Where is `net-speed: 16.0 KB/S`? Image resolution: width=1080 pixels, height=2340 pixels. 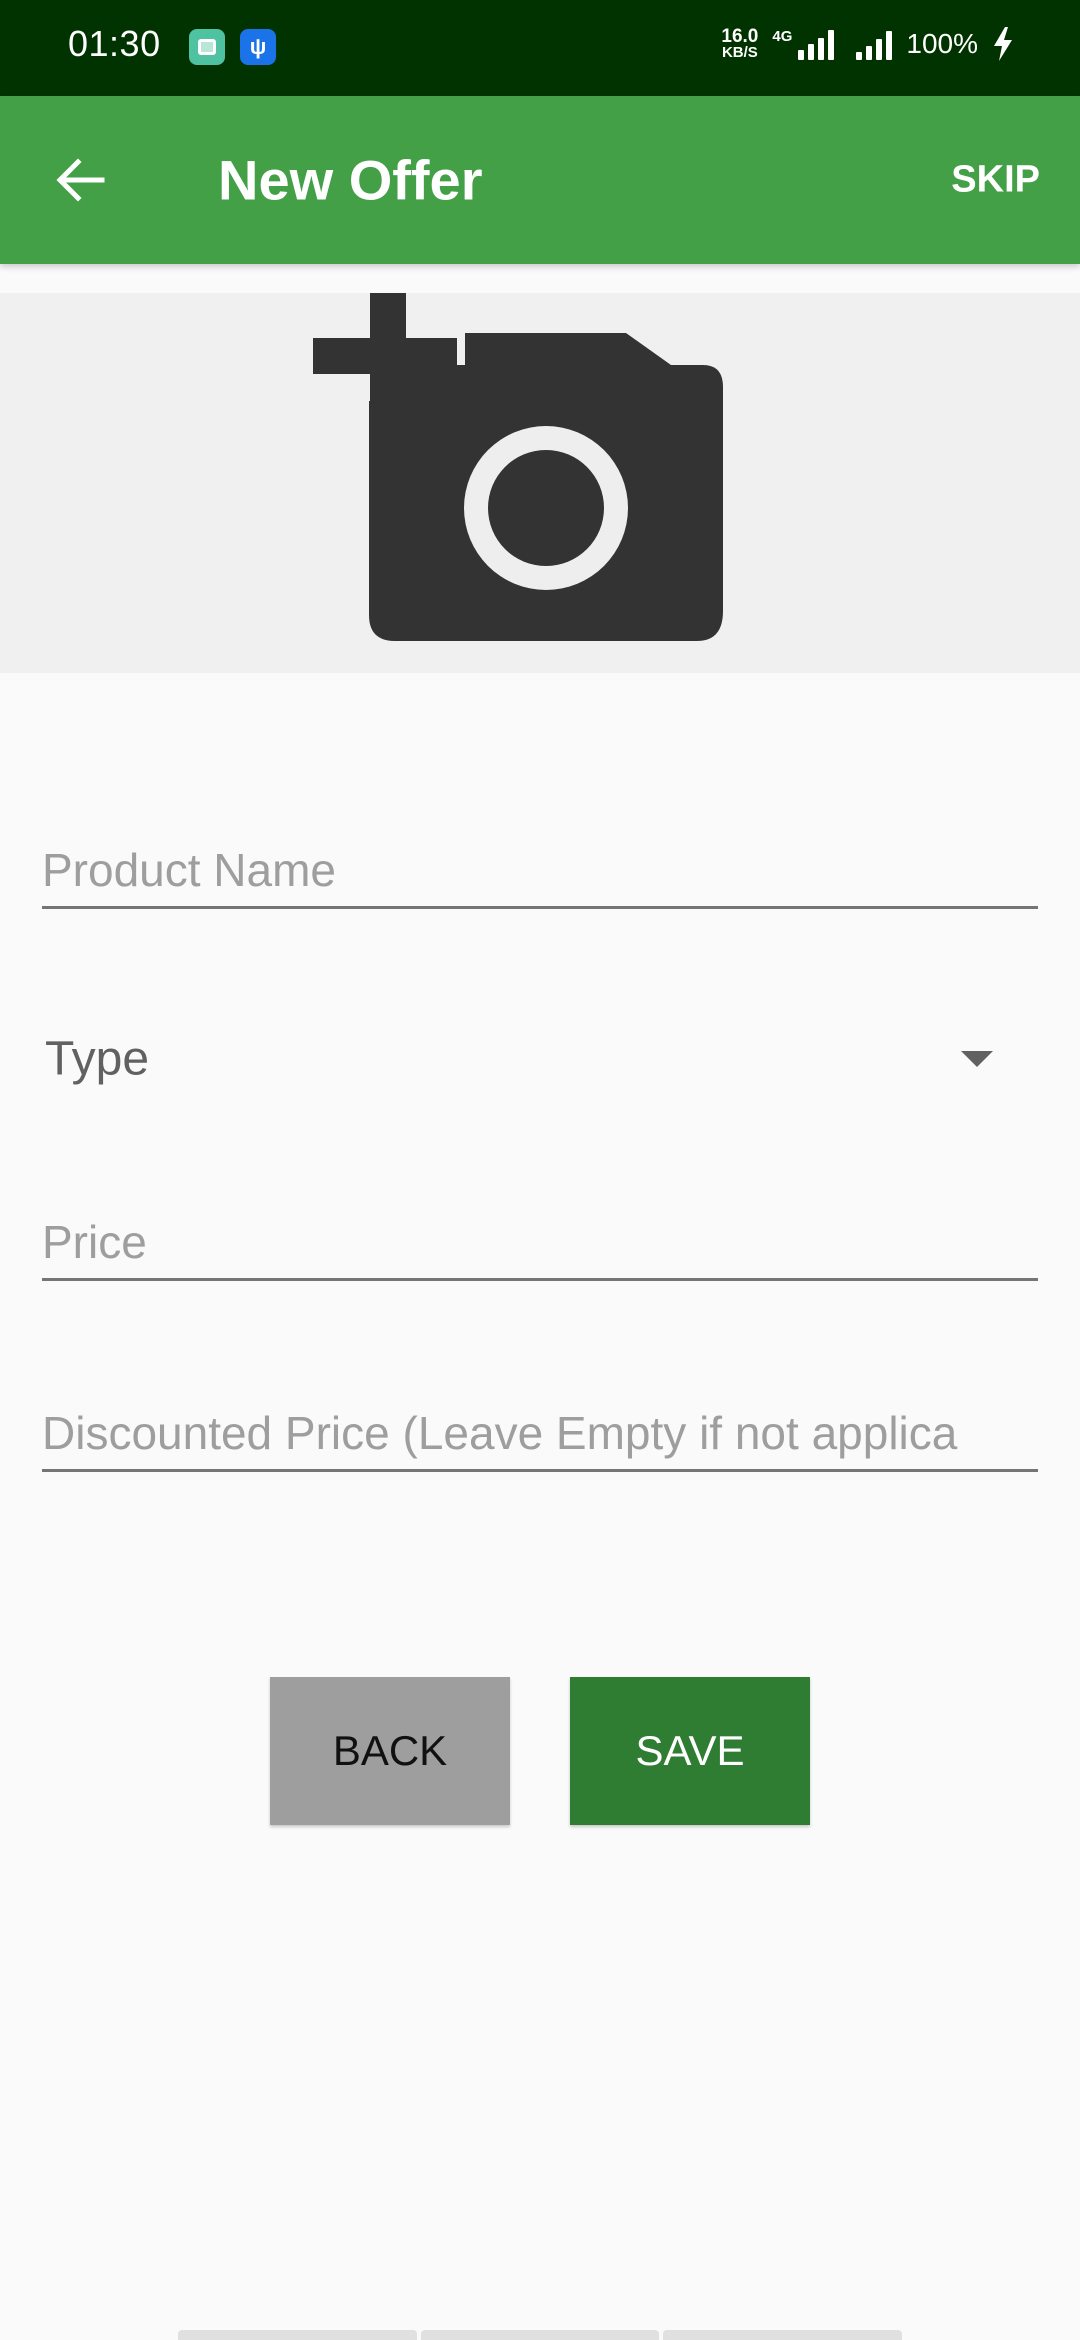
net-speed: 16.0 KB/S is located at coordinates (739, 44).